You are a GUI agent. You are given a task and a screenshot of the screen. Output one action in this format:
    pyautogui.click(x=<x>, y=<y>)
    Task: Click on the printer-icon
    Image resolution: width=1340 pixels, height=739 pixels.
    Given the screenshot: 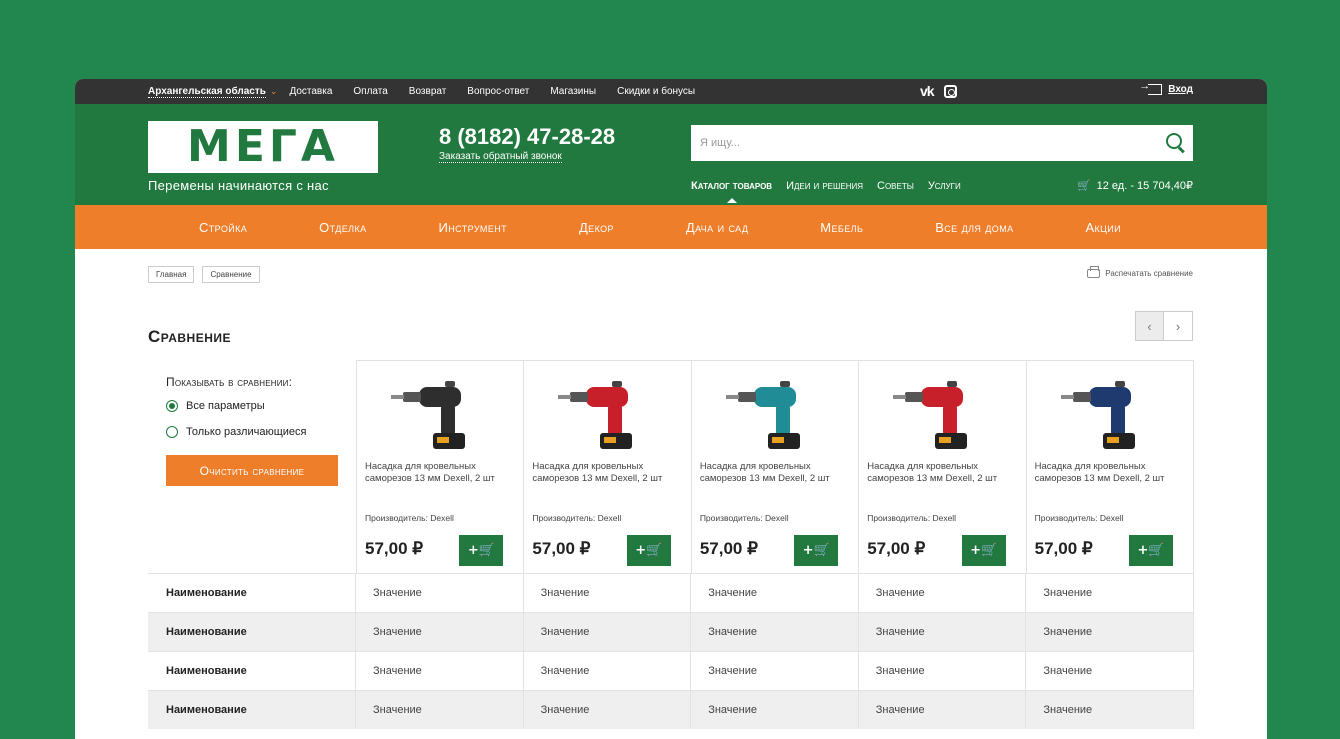 What is the action you would take?
    pyautogui.click(x=1094, y=272)
    